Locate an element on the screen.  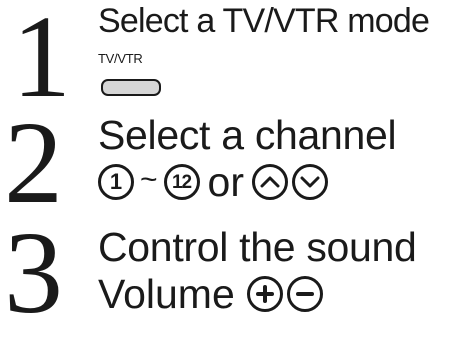
volume-up-button is located at coordinates (264, 294).